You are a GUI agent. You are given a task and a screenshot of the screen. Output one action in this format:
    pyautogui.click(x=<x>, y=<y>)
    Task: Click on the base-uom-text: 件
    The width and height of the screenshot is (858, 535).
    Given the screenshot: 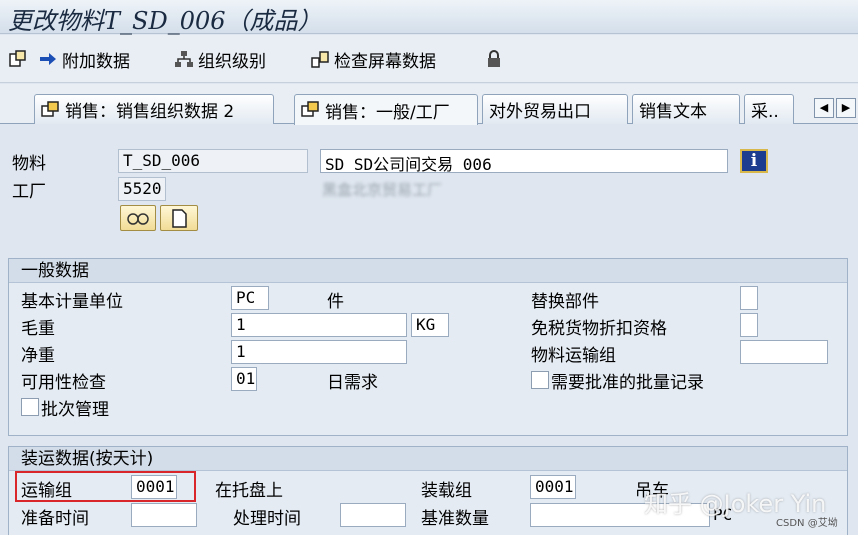 What is the action you would take?
    pyautogui.click(x=335, y=302)
    